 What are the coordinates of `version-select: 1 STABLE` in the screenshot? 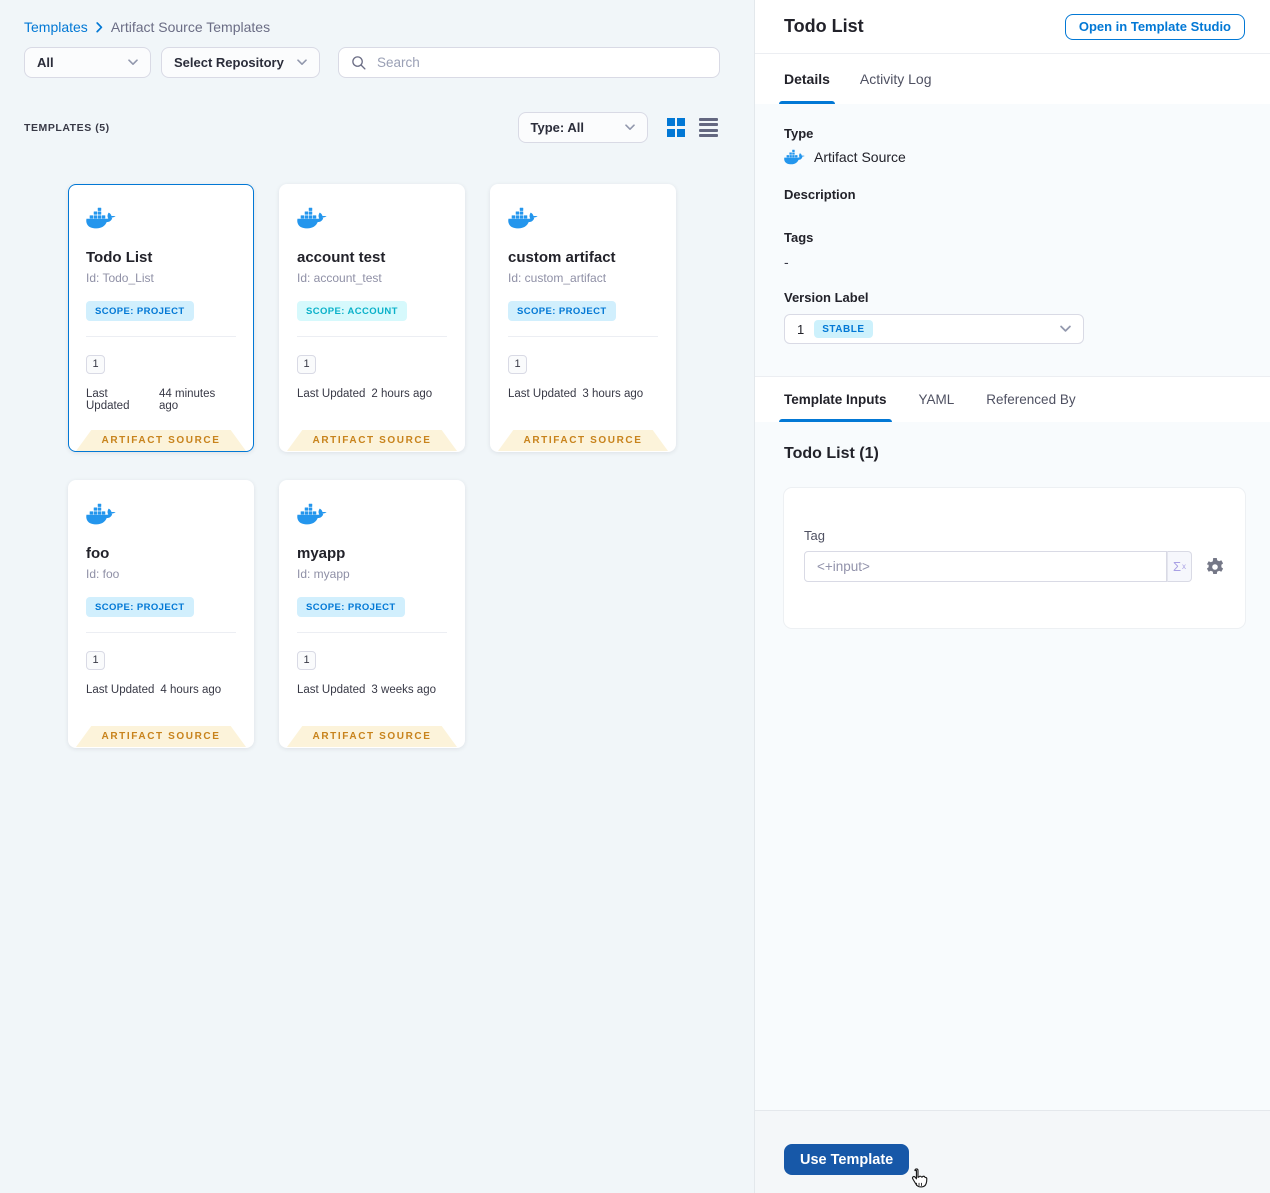 It's located at (934, 329).